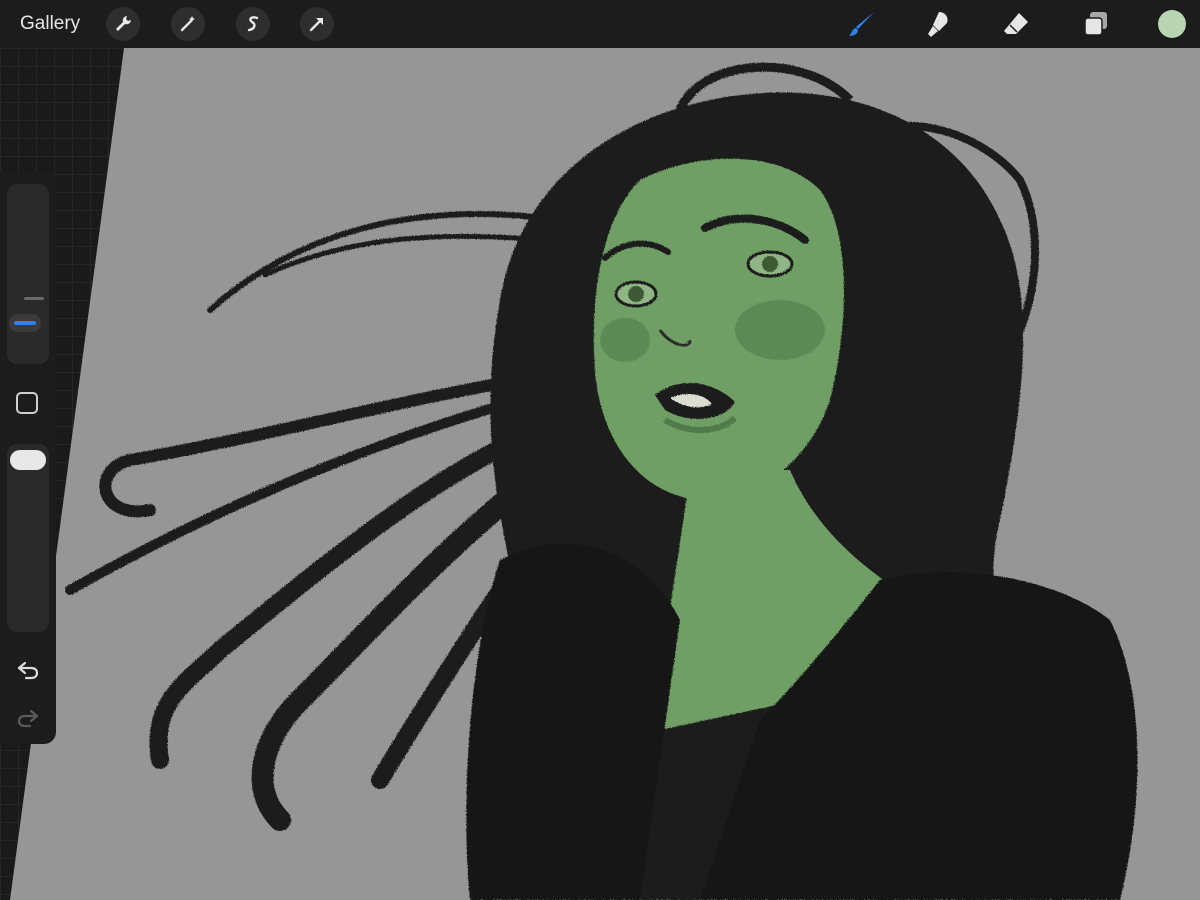  I want to click on transform-button, so click(317, 24).